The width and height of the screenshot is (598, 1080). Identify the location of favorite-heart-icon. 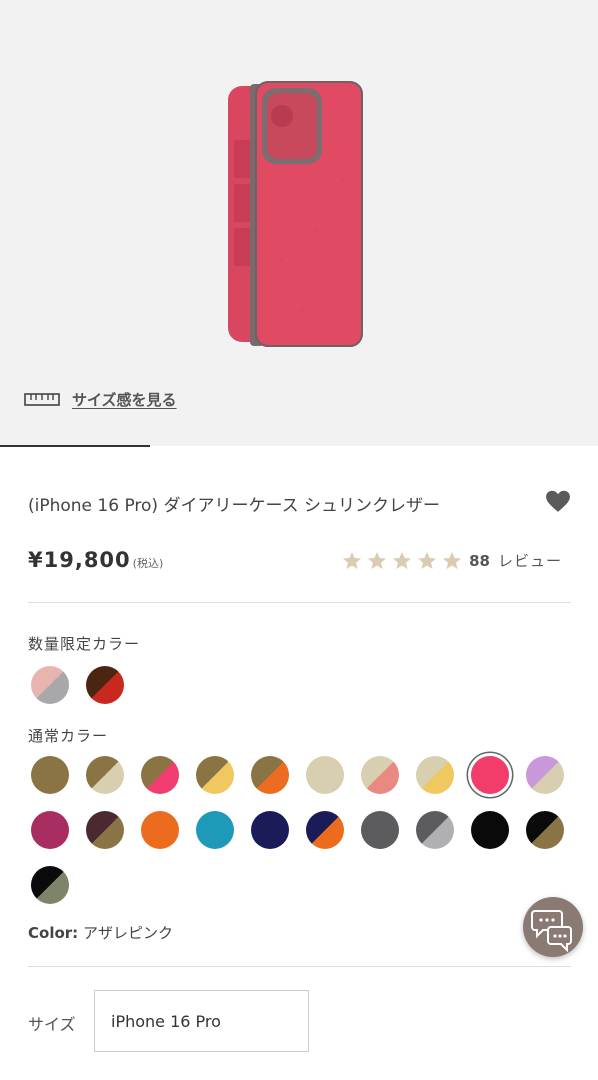
(558, 501).